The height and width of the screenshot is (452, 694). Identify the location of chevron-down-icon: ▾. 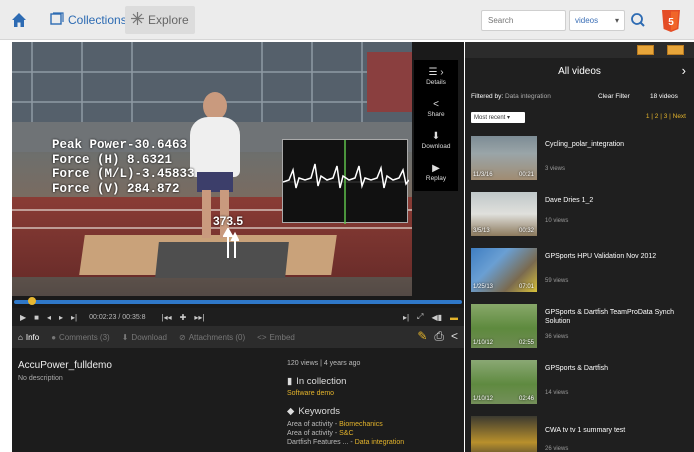
(616, 20).